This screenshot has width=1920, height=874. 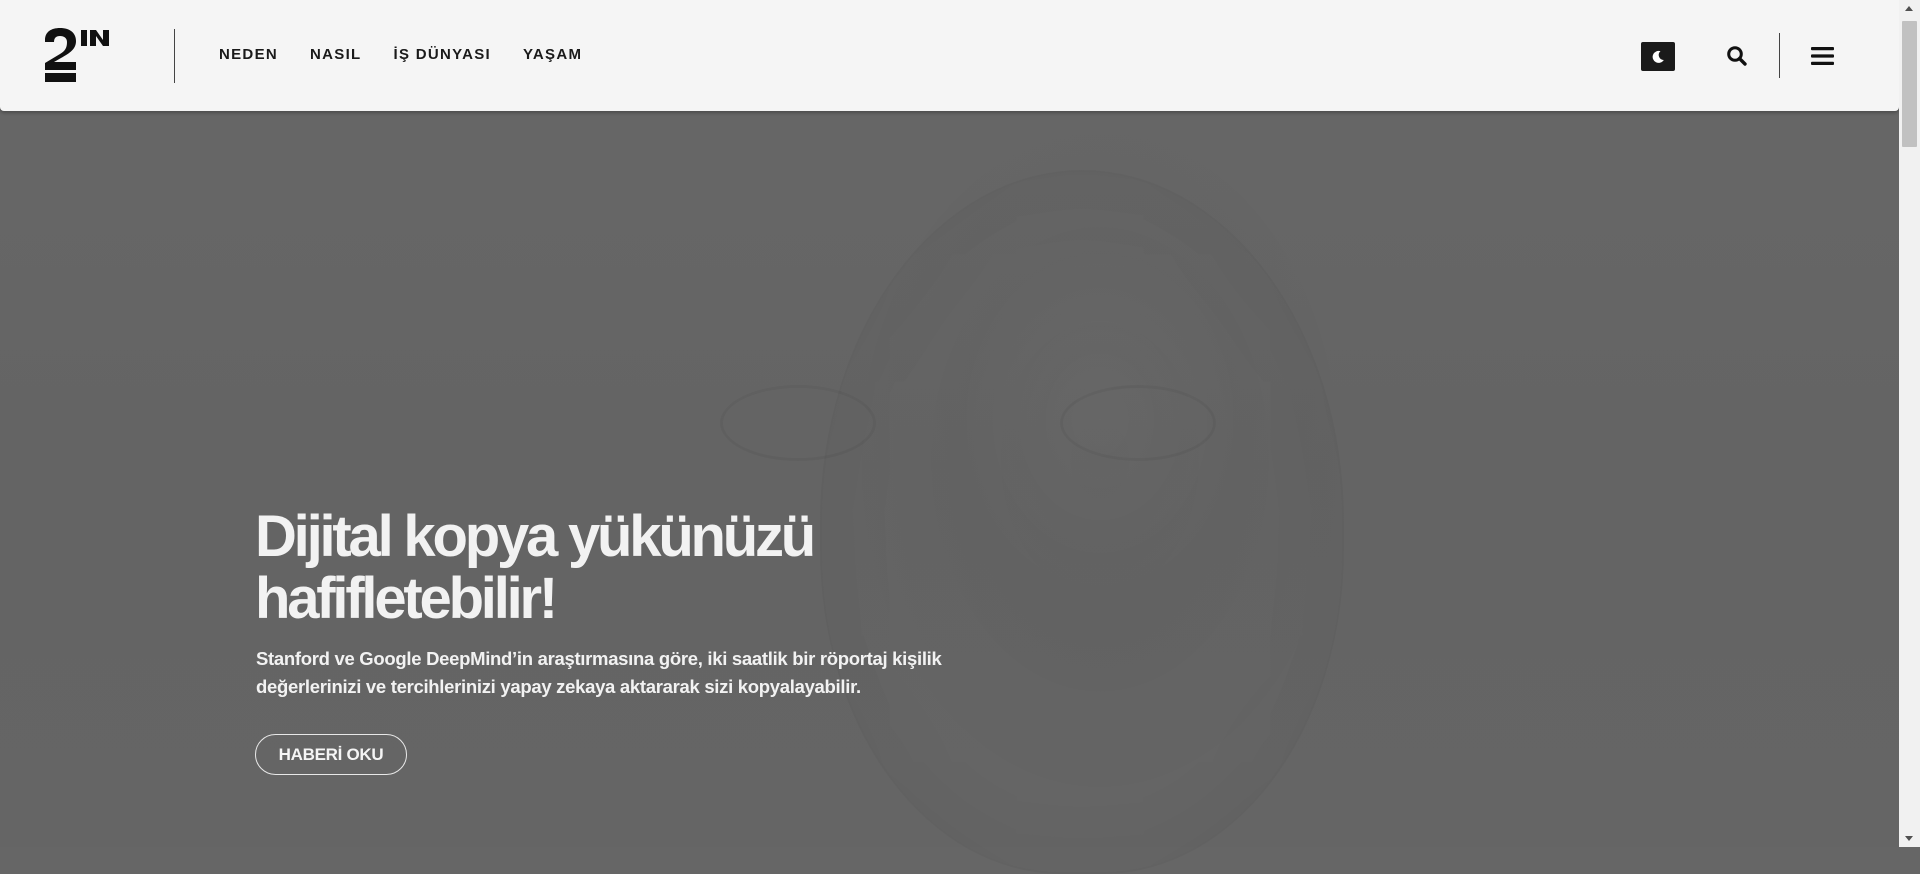 What do you see at coordinates (331, 754) in the screenshot?
I see `read-article-button: HABERİ OKU` at bounding box center [331, 754].